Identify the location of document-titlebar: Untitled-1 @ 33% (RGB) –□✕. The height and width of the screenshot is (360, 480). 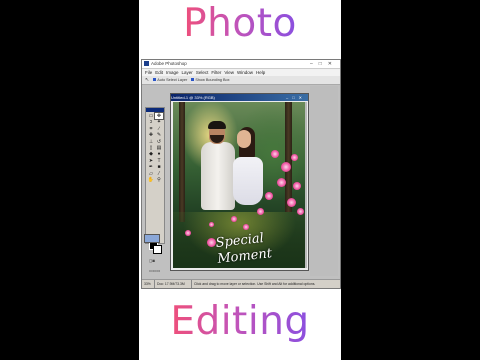
(239, 97).